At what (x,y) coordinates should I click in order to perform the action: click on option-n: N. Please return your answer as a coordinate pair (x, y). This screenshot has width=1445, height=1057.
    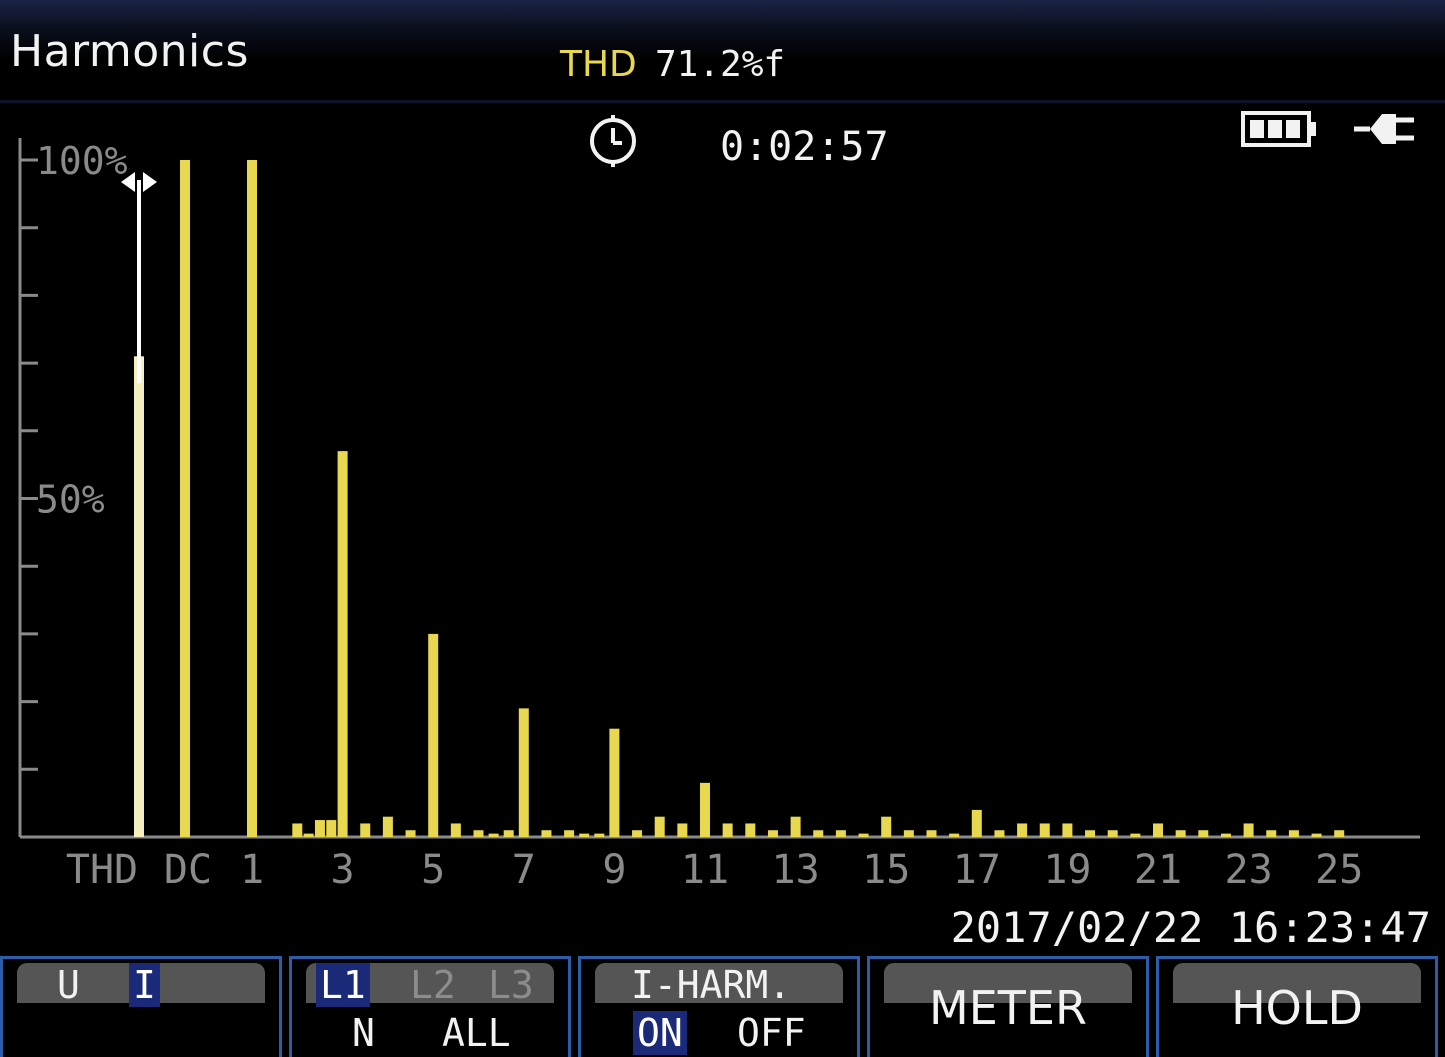
    Looking at the image, I should click on (363, 1033).